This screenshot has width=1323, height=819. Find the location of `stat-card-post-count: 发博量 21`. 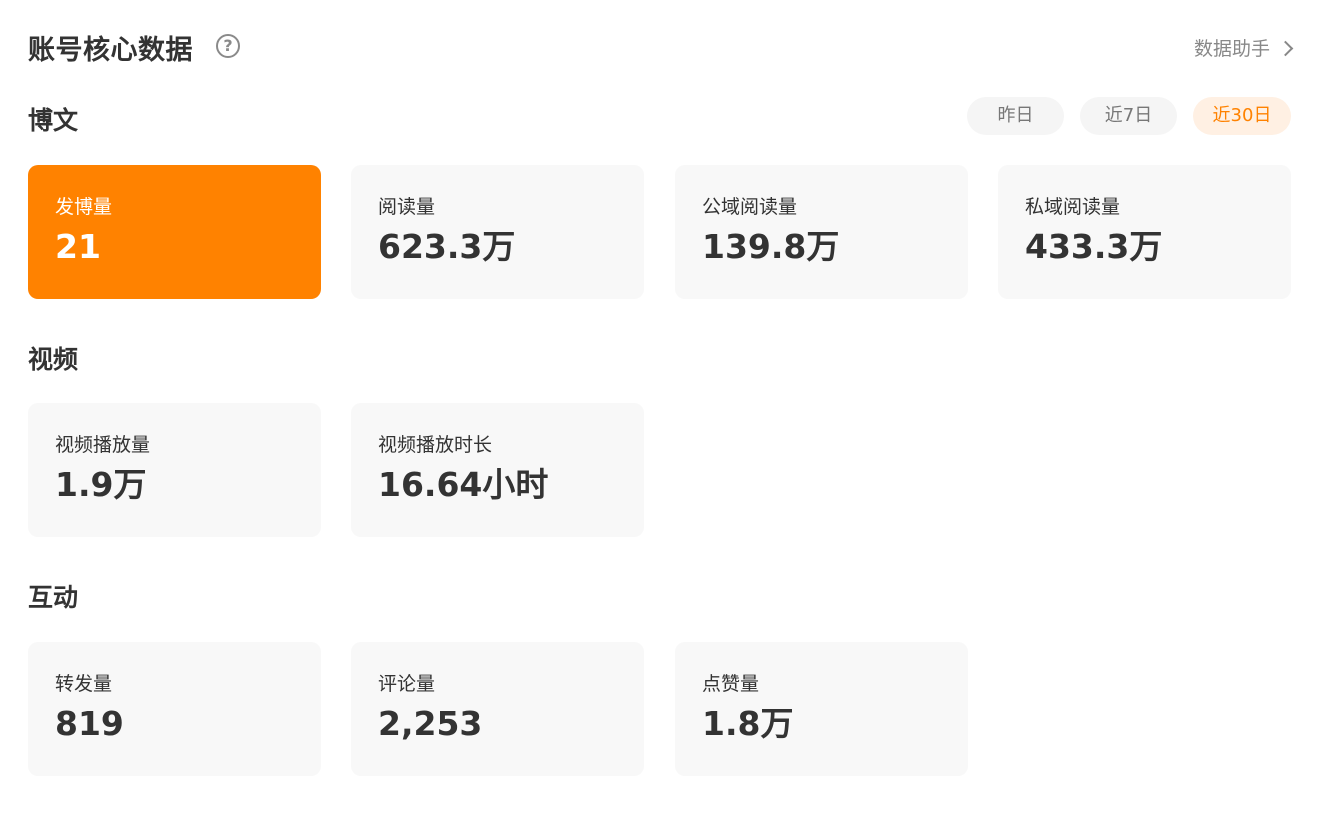

stat-card-post-count: 发博量 21 is located at coordinates (174, 232).